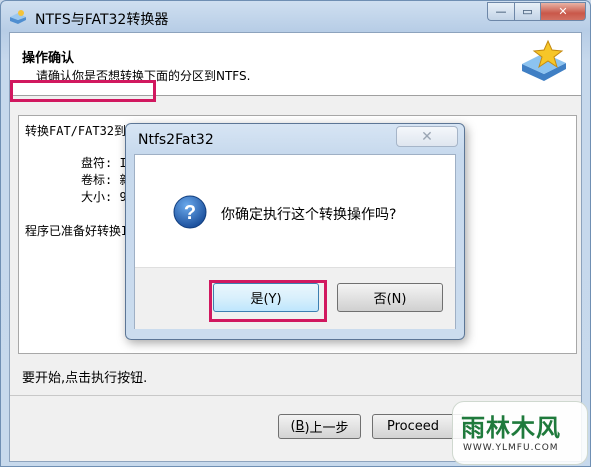  Describe the element at coordinates (418, 426) in the screenshot. I see `proceed-button: Proceed` at that location.